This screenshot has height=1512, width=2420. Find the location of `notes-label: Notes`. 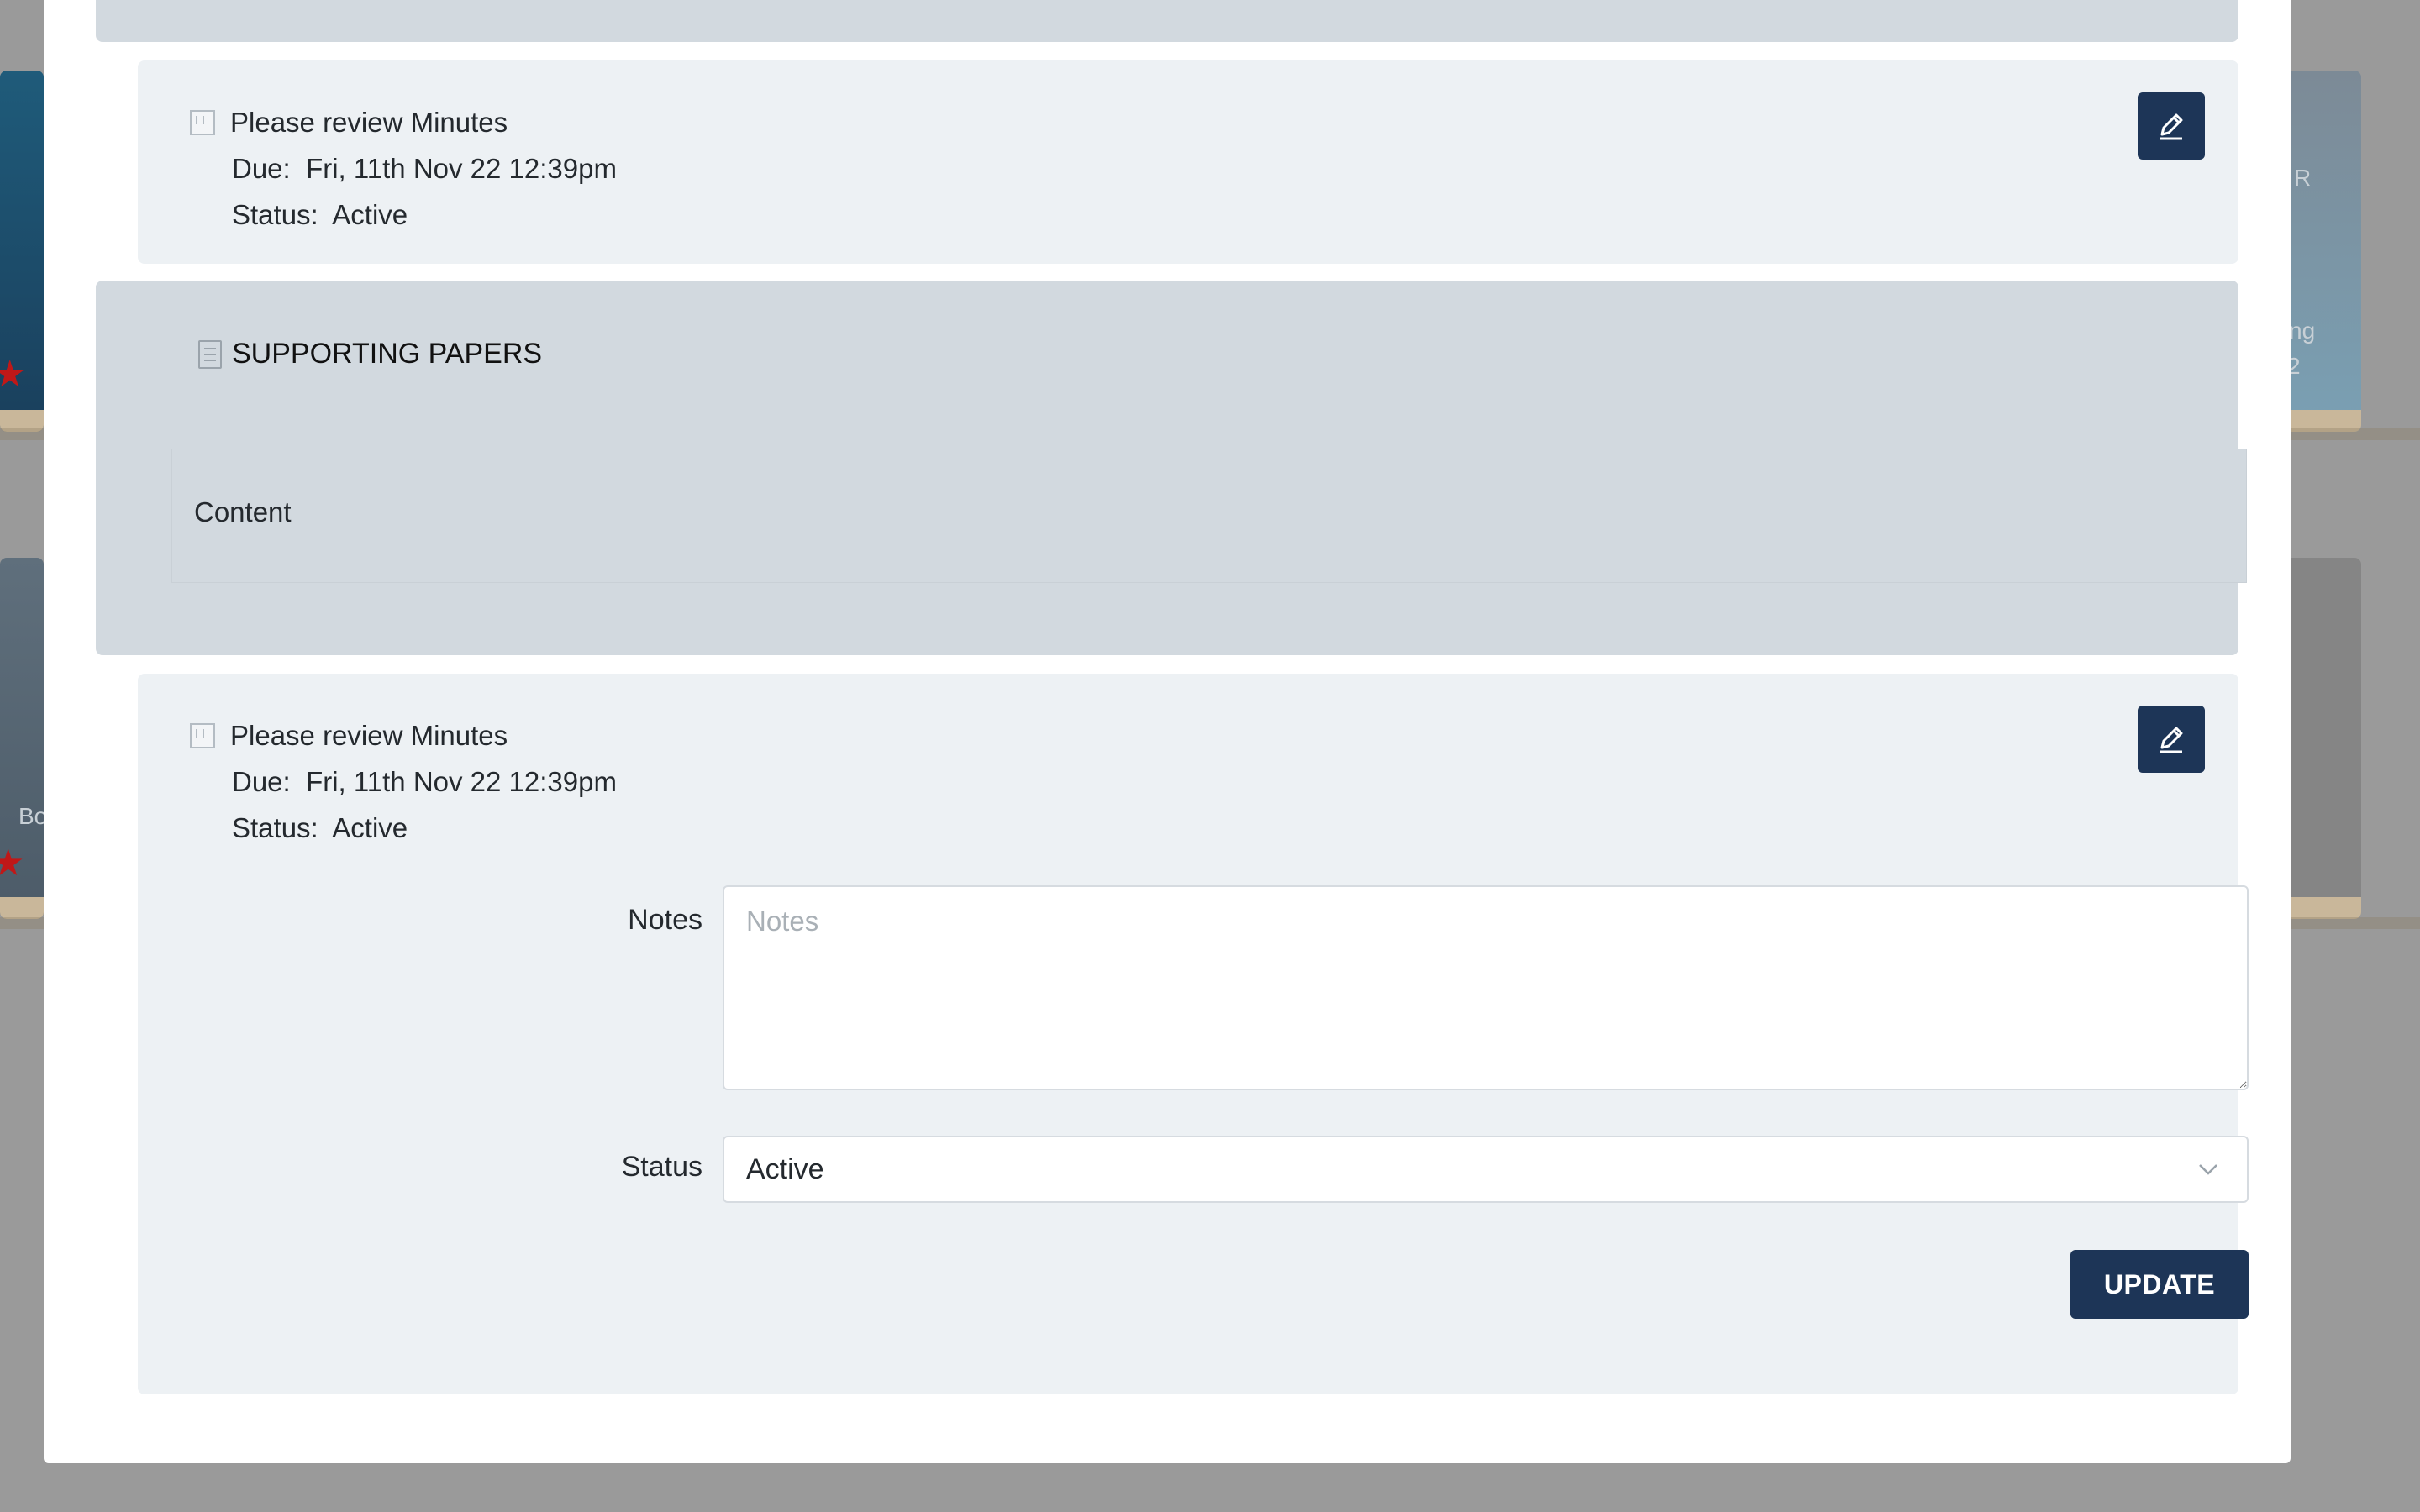

notes-label: Notes is located at coordinates (665, 920).